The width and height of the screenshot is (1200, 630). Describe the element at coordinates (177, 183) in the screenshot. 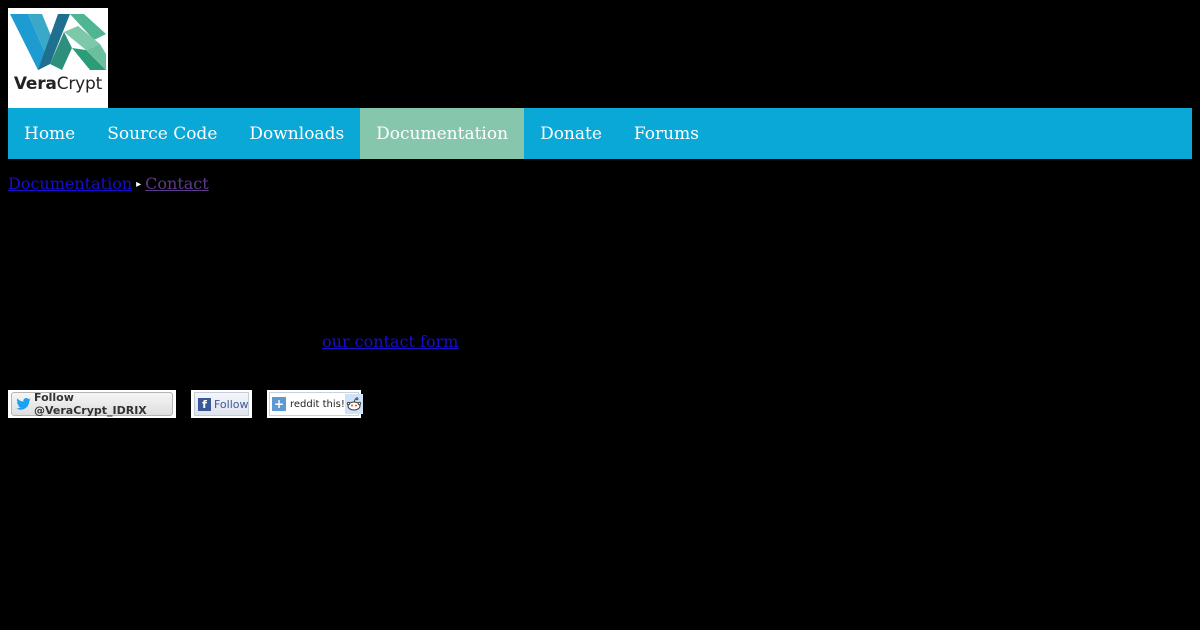

I see `breadcrumb-link-contact: Contact` at that location.